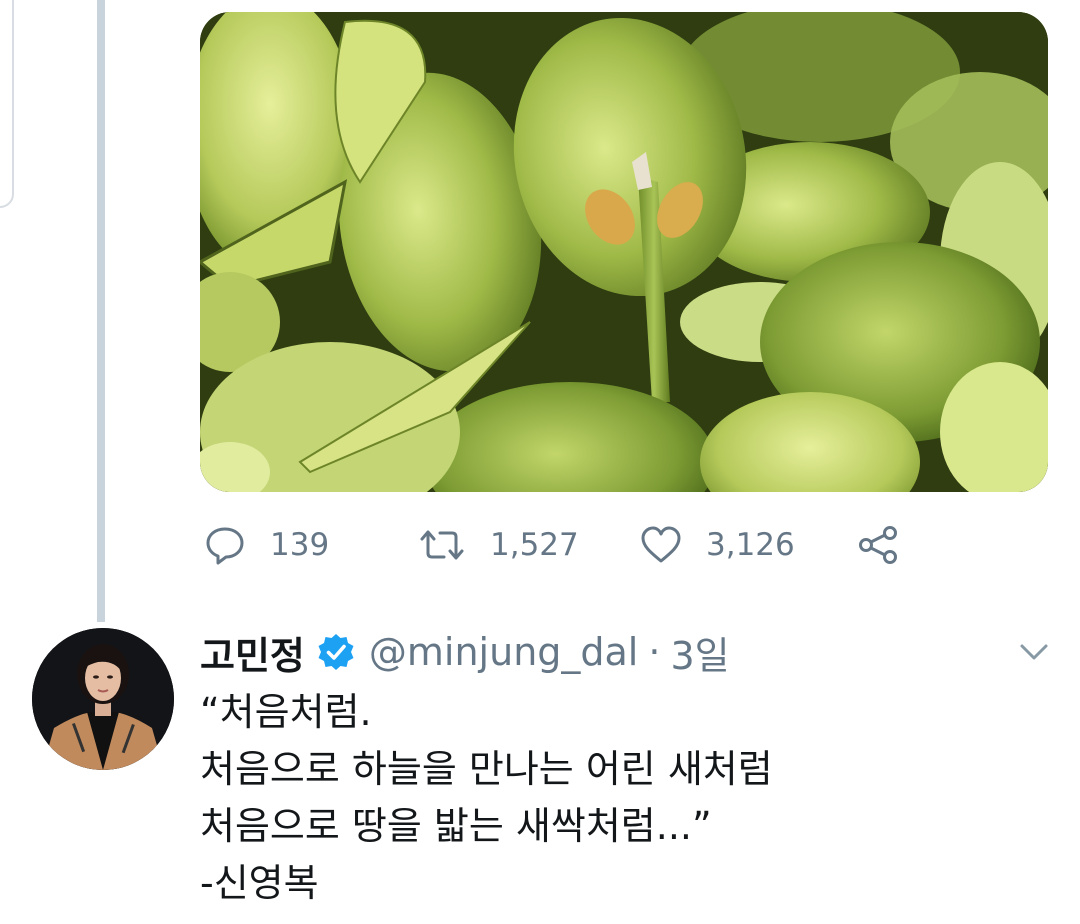 Image resolution: width=1080 pixels, height=924 pixels. What do you see at coordinates (503, 652) in the screenshot?
I see `user-handle: @minjung_dal` at bounding box center [503, 652].